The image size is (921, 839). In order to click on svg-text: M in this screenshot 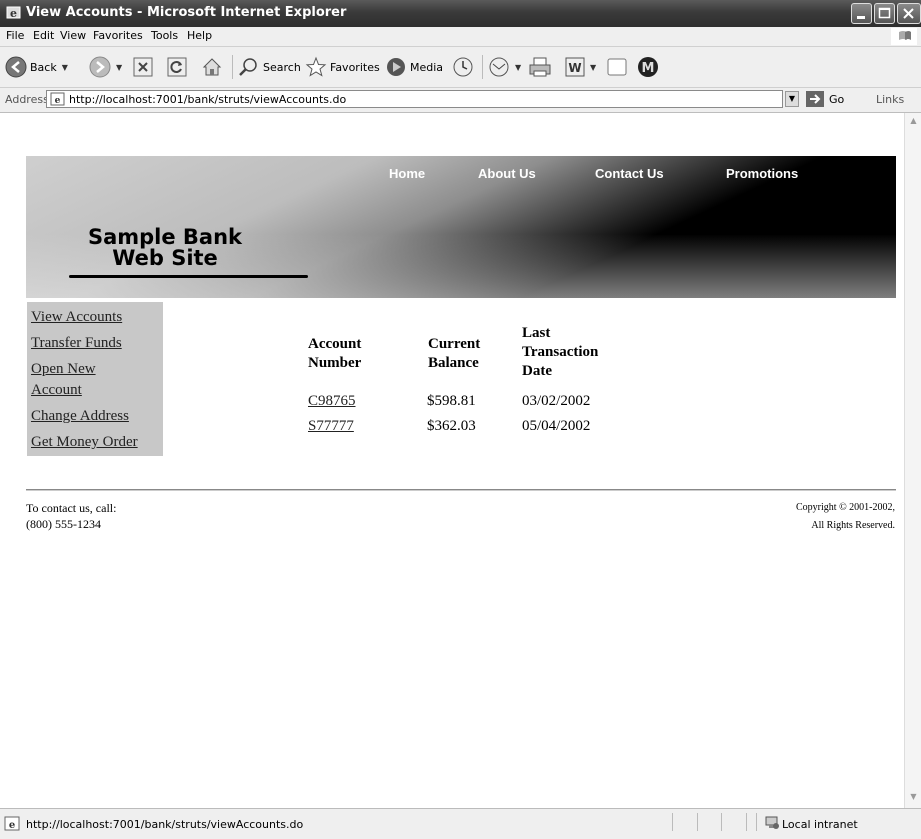, I will do `click(648, 68)`.